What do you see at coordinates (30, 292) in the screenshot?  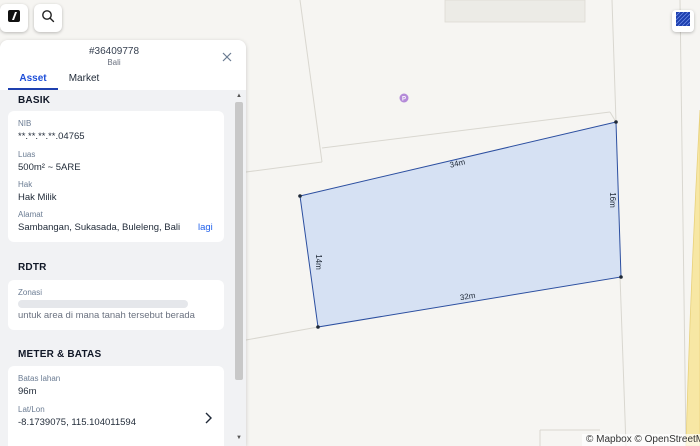 I see `zonasi-label: Zonasi` at bounding box center [30, 292].